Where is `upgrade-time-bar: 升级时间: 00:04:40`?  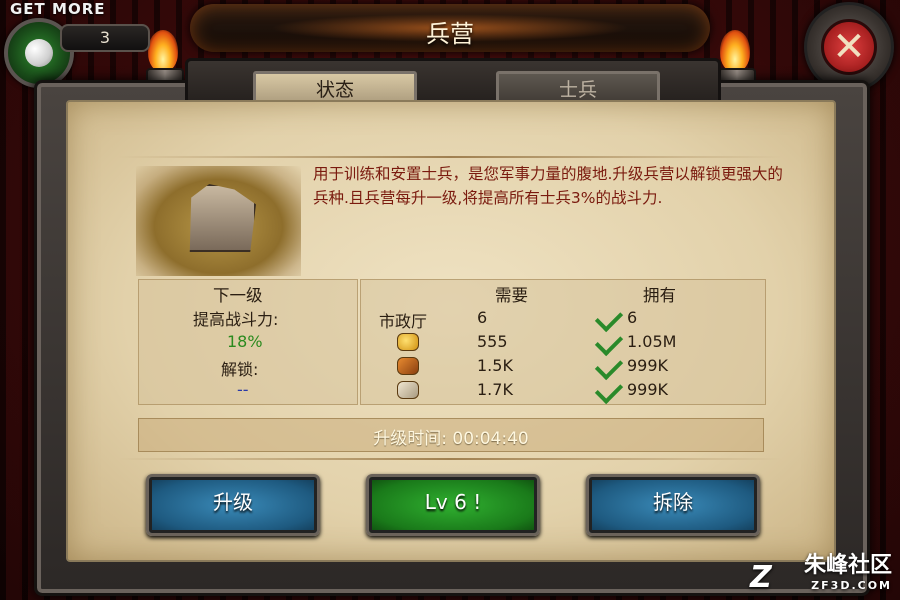 upgrade-time-bar: 升级时间: 00:04:40 is located at coordinates (451, 435).